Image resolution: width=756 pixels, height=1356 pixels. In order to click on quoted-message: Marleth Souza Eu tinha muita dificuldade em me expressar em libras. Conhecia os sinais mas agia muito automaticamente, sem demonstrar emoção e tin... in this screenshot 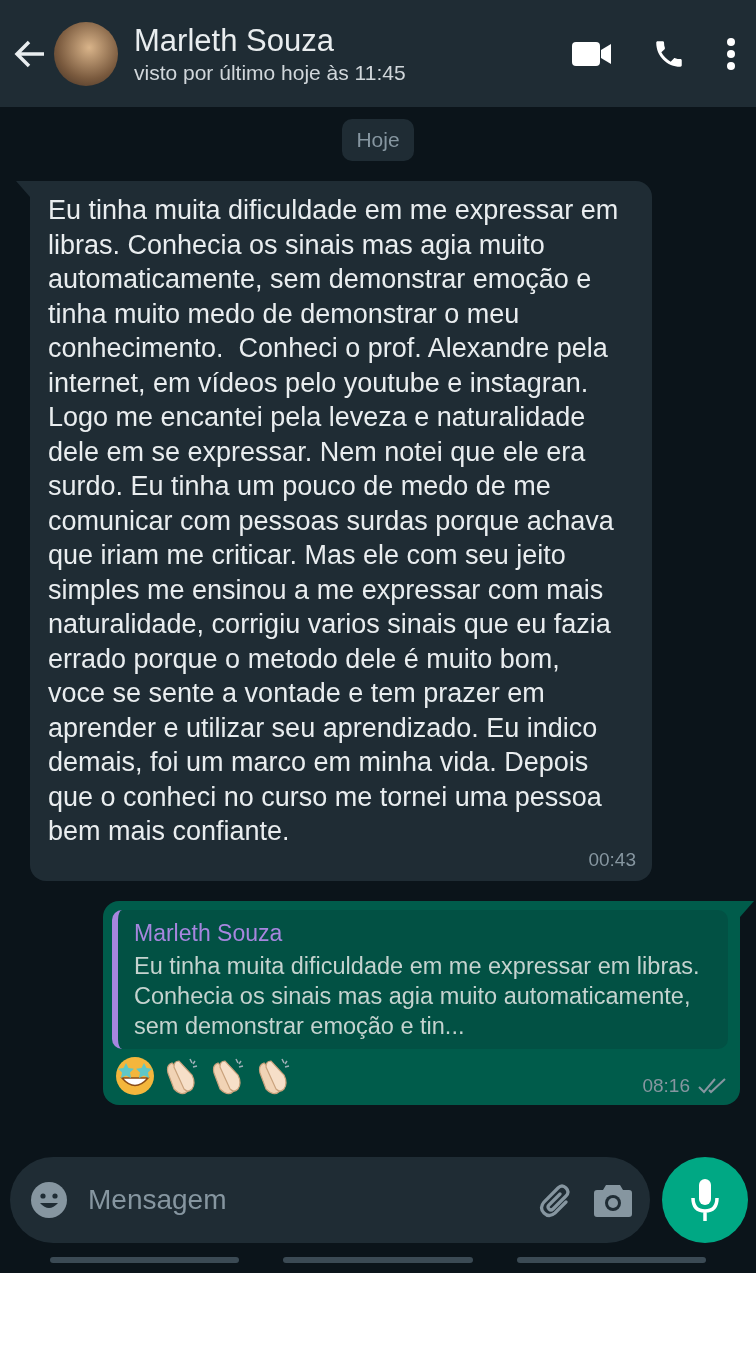, I will do `click(420, 979)`.